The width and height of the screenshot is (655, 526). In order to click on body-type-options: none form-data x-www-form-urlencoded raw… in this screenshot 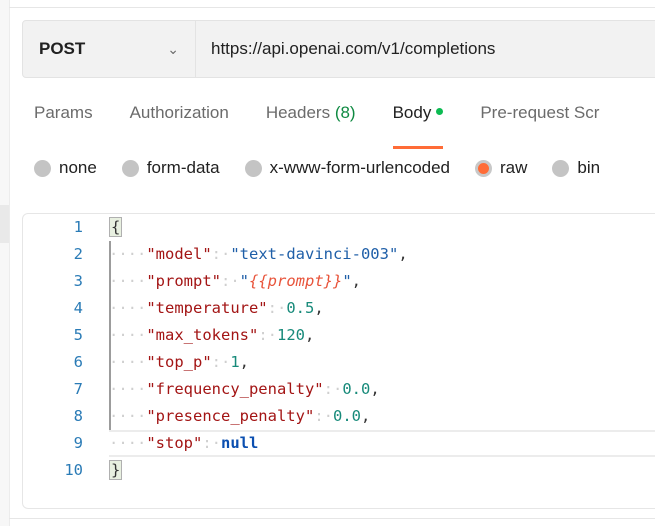, I will do `click(329, 168)`.